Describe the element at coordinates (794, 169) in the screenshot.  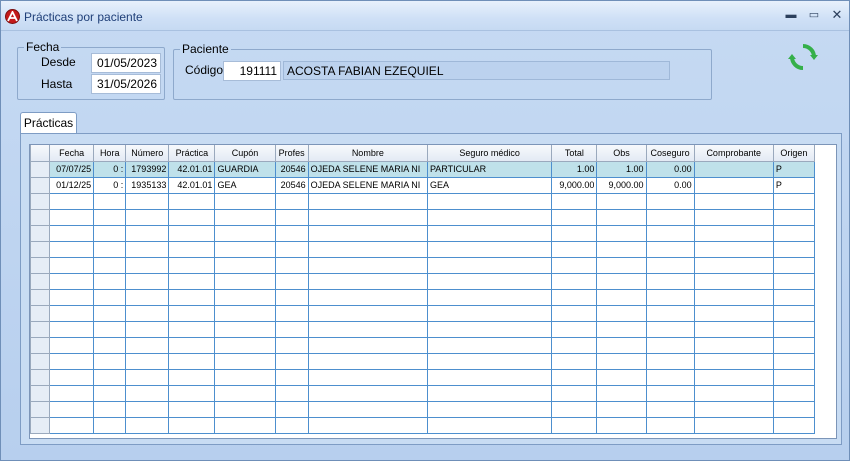
I see `table-cell: P` at that location.